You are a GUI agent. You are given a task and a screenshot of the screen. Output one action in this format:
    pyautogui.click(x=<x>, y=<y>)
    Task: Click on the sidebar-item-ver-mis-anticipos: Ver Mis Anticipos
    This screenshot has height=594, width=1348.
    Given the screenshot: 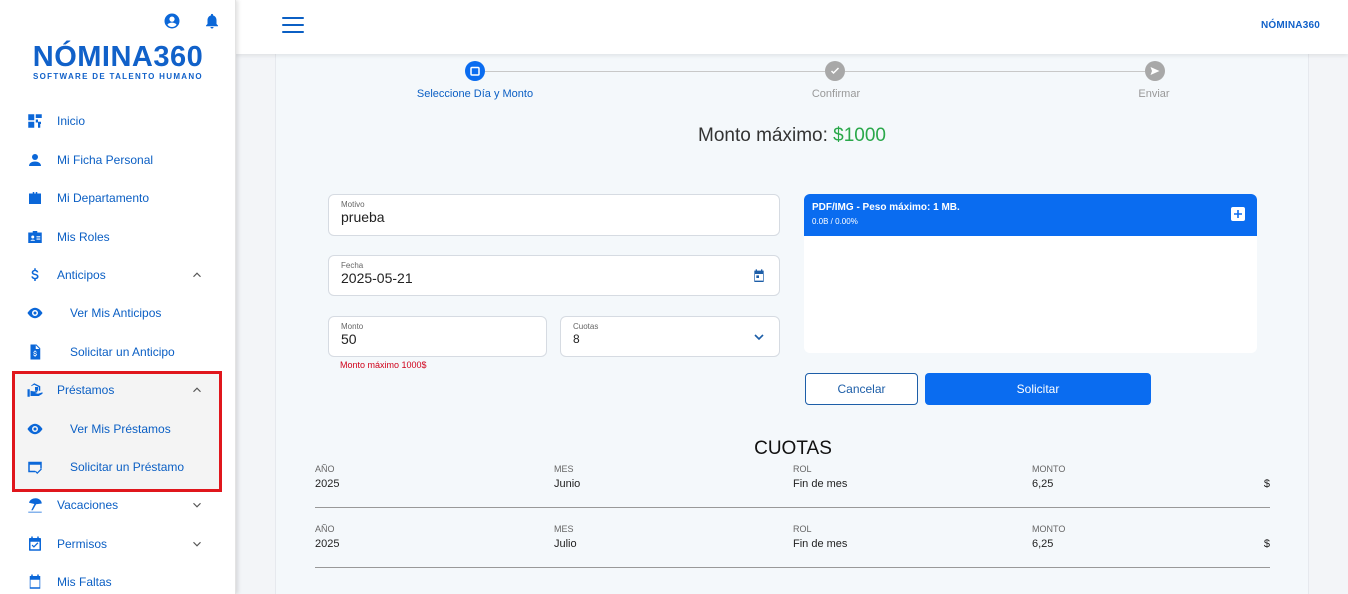 What is the action you would take?
    pyautogui.click(x=117, y=313)
    